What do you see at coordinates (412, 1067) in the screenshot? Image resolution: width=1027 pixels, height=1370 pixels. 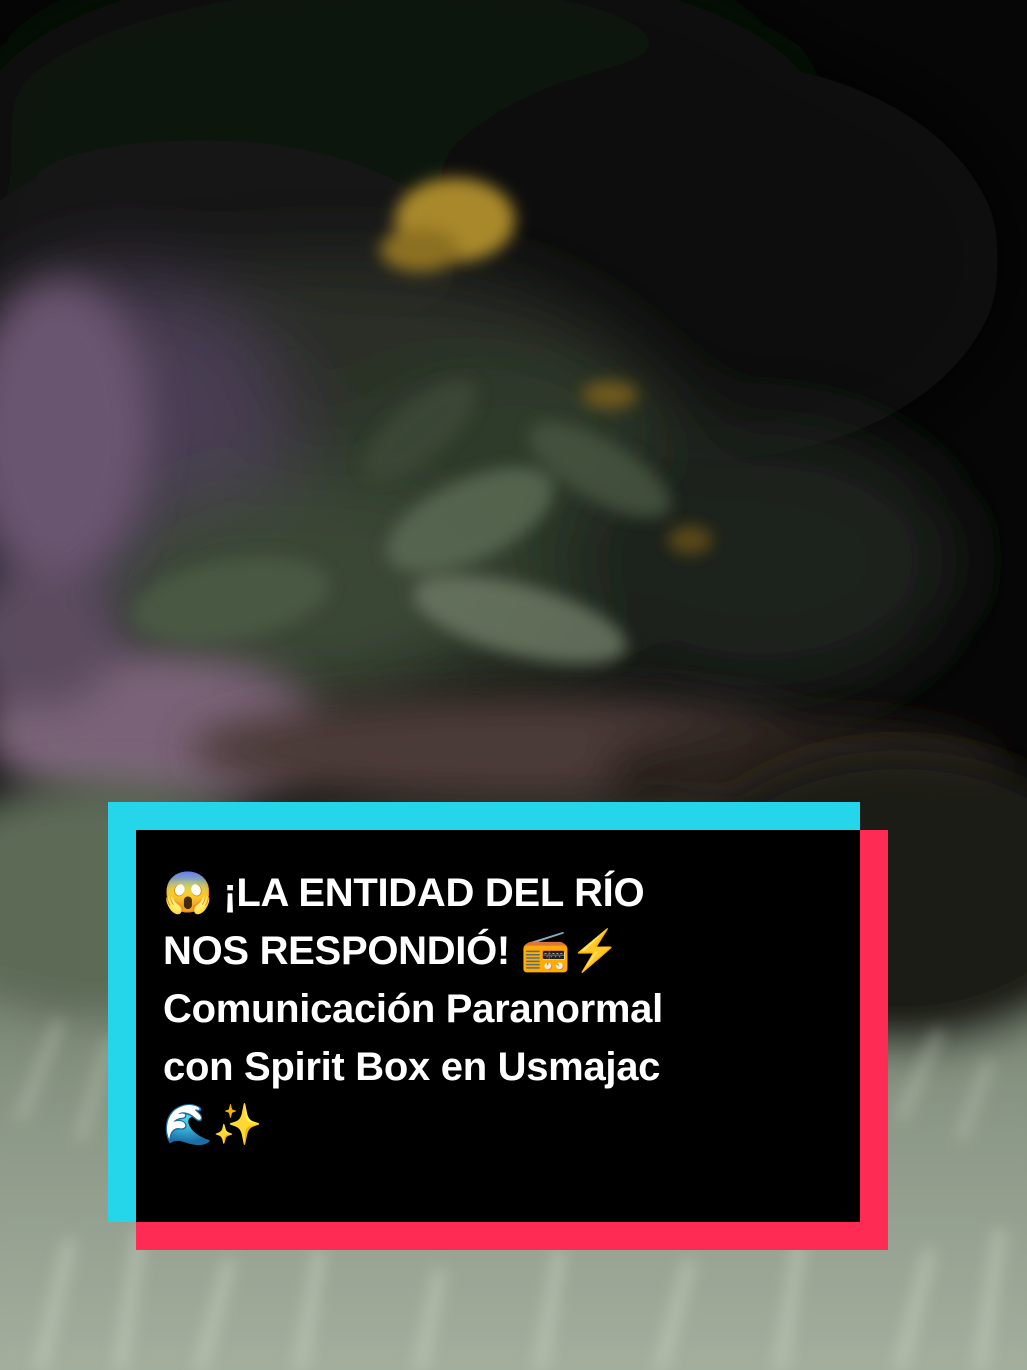 I see `caption-line-4: con Spirit Box en Usmajac` at bounding box center [412, 1067].